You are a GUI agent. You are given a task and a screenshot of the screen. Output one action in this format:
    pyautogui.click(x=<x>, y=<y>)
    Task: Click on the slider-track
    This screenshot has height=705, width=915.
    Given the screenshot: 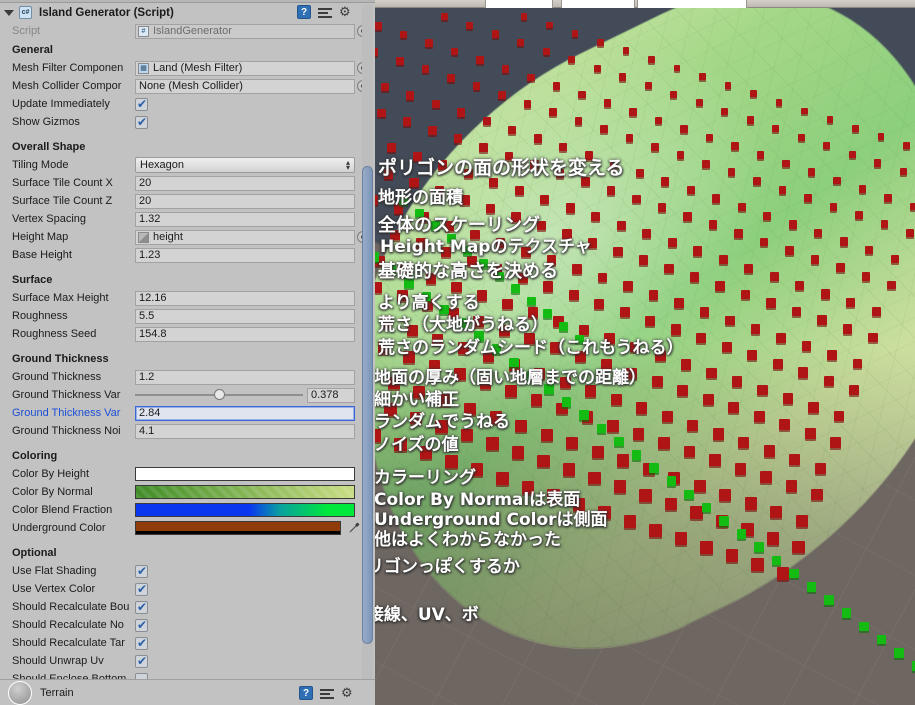 What is the action you would take?
    pyautogui.click(x=219, y=394)
    